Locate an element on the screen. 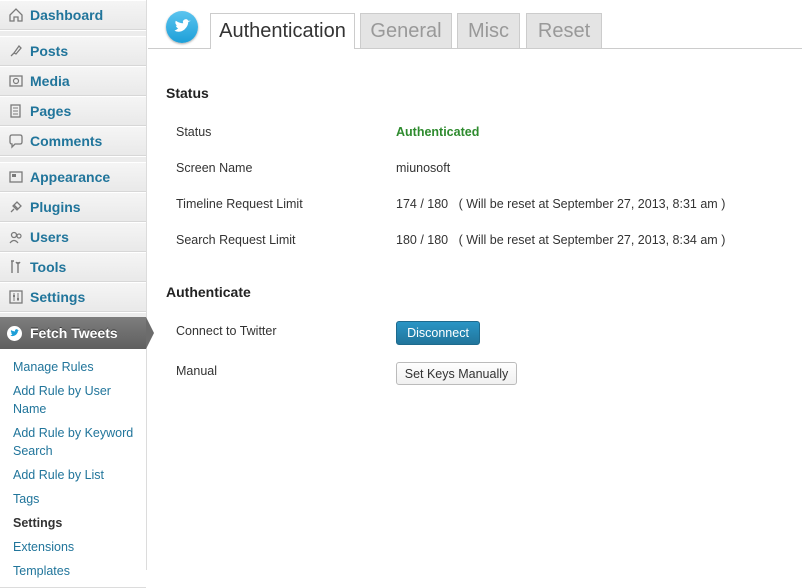 The height and width of the screenshot is (588, 802). menu-label: Dashboard is located at coordinates (67, 15).